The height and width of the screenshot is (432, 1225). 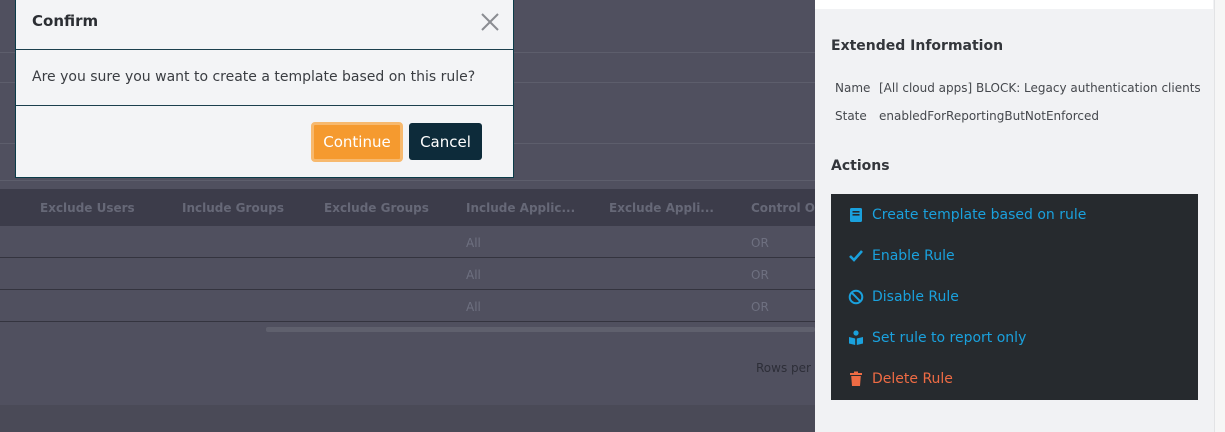 I want to click on cancel-button: Cancel, so click(x=445, y=141).